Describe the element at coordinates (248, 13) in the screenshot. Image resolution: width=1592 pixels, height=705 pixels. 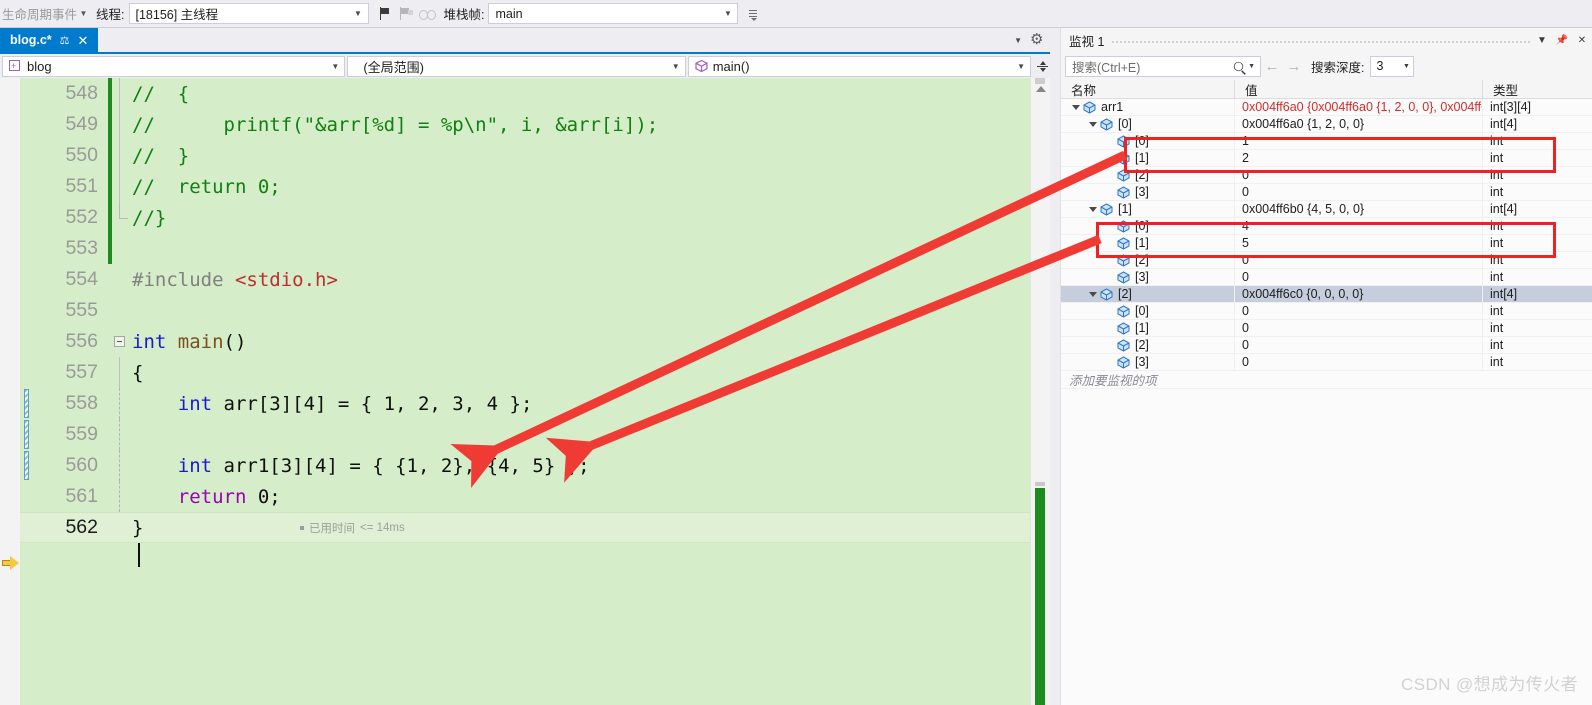
I see `thread-combo: [18156] 主线程 ▼` at that location.